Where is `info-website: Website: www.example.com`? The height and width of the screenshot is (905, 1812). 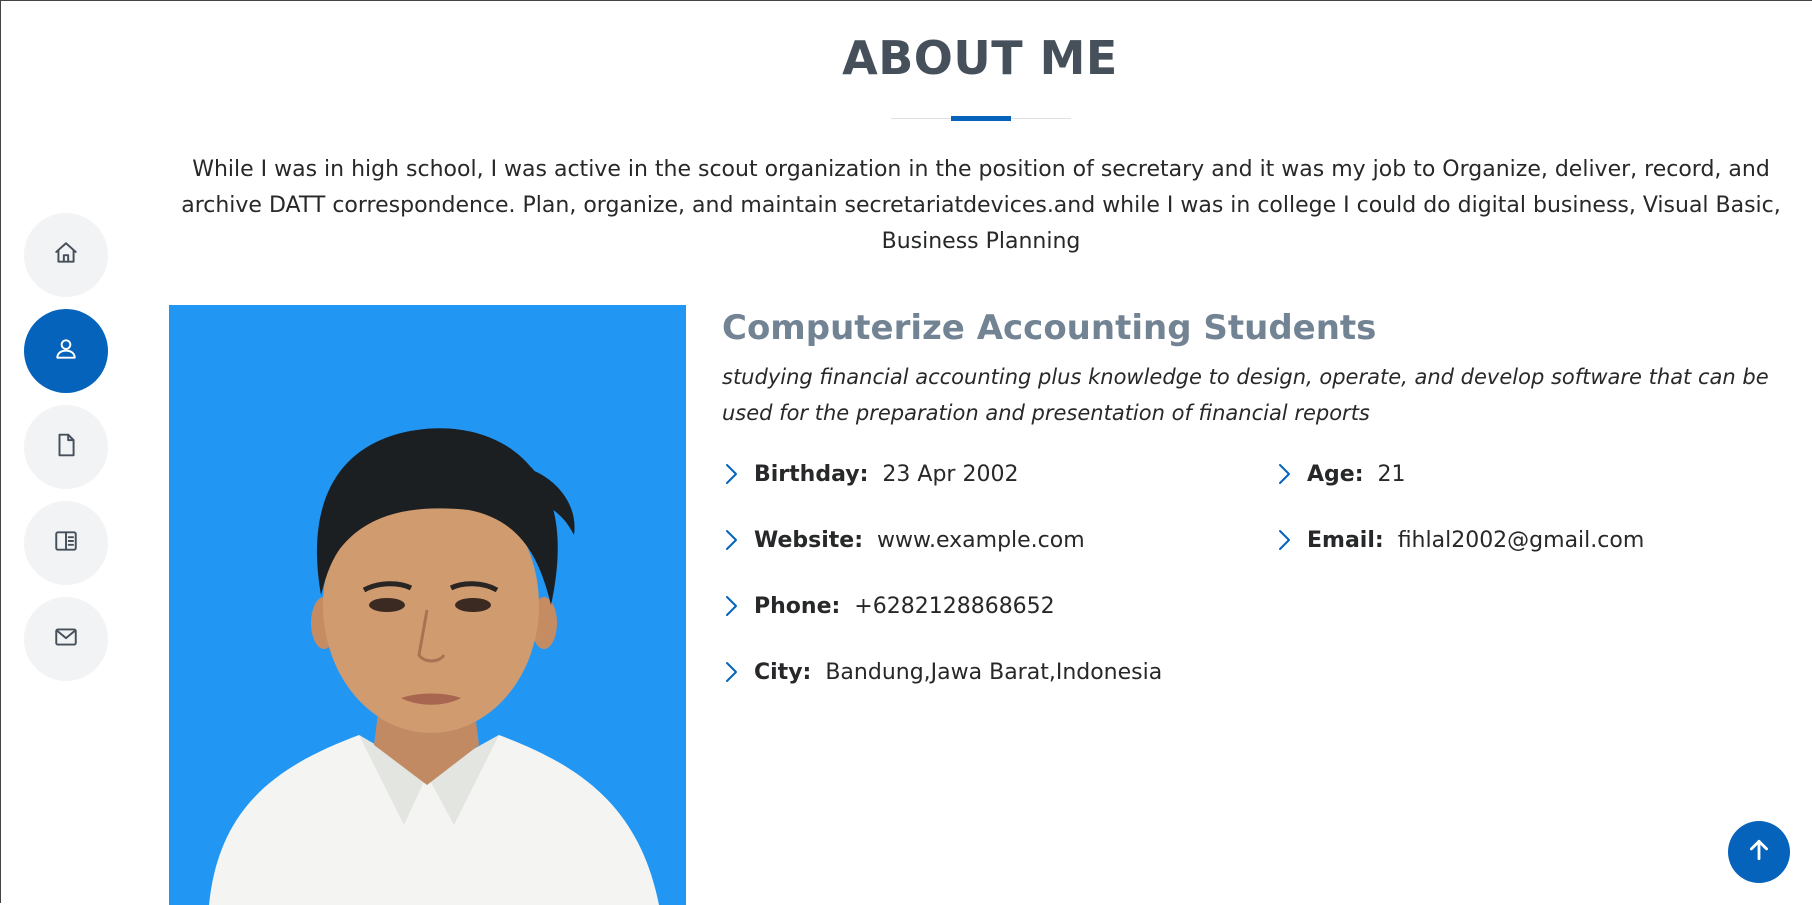
info-website: Website: www.example.com is located at coordinates (903, 540).